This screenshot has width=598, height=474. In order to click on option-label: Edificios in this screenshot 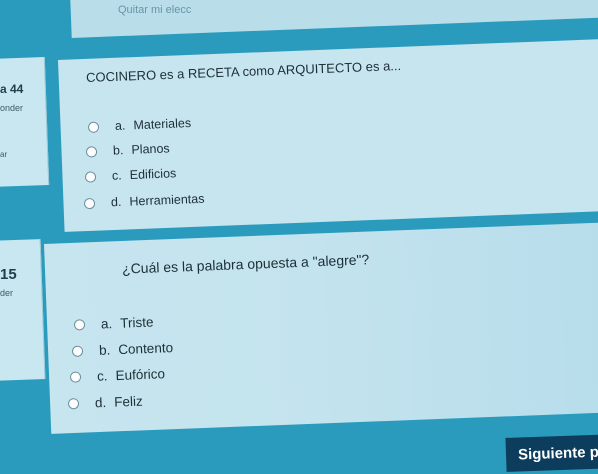, I will do `click(153, 174)`.